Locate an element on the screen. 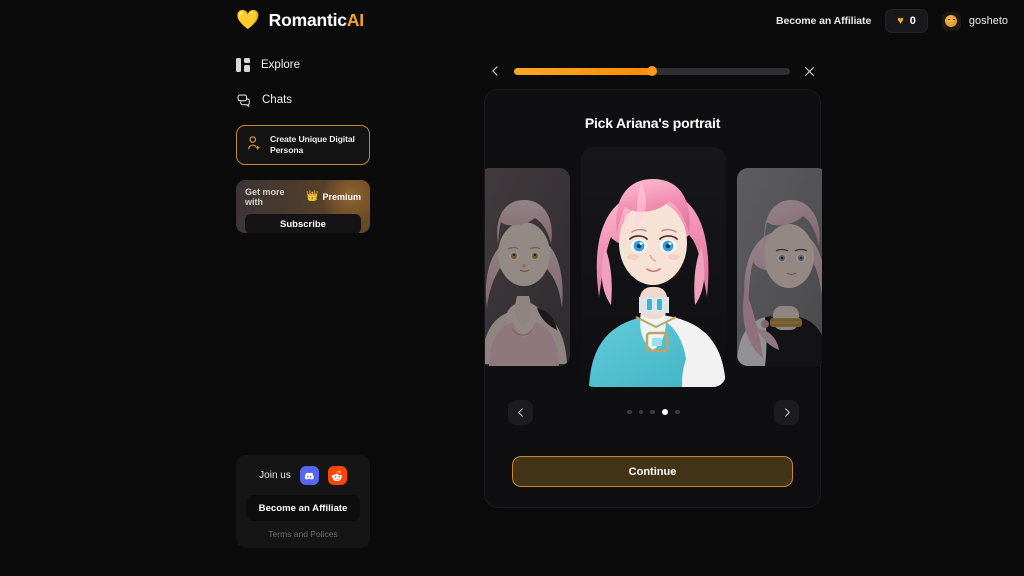 This screenshot has width=1024, height=576. sidebar-item-label: Chats is located at coordinates (277, 99).